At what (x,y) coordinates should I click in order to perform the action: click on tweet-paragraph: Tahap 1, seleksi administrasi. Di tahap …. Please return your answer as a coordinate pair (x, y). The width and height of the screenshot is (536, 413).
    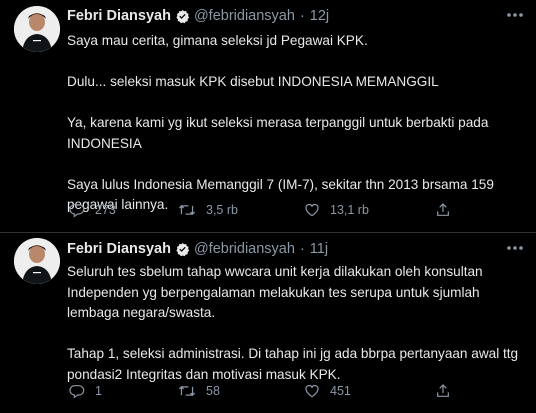
    Looking at the image, I should click on (293, 364).